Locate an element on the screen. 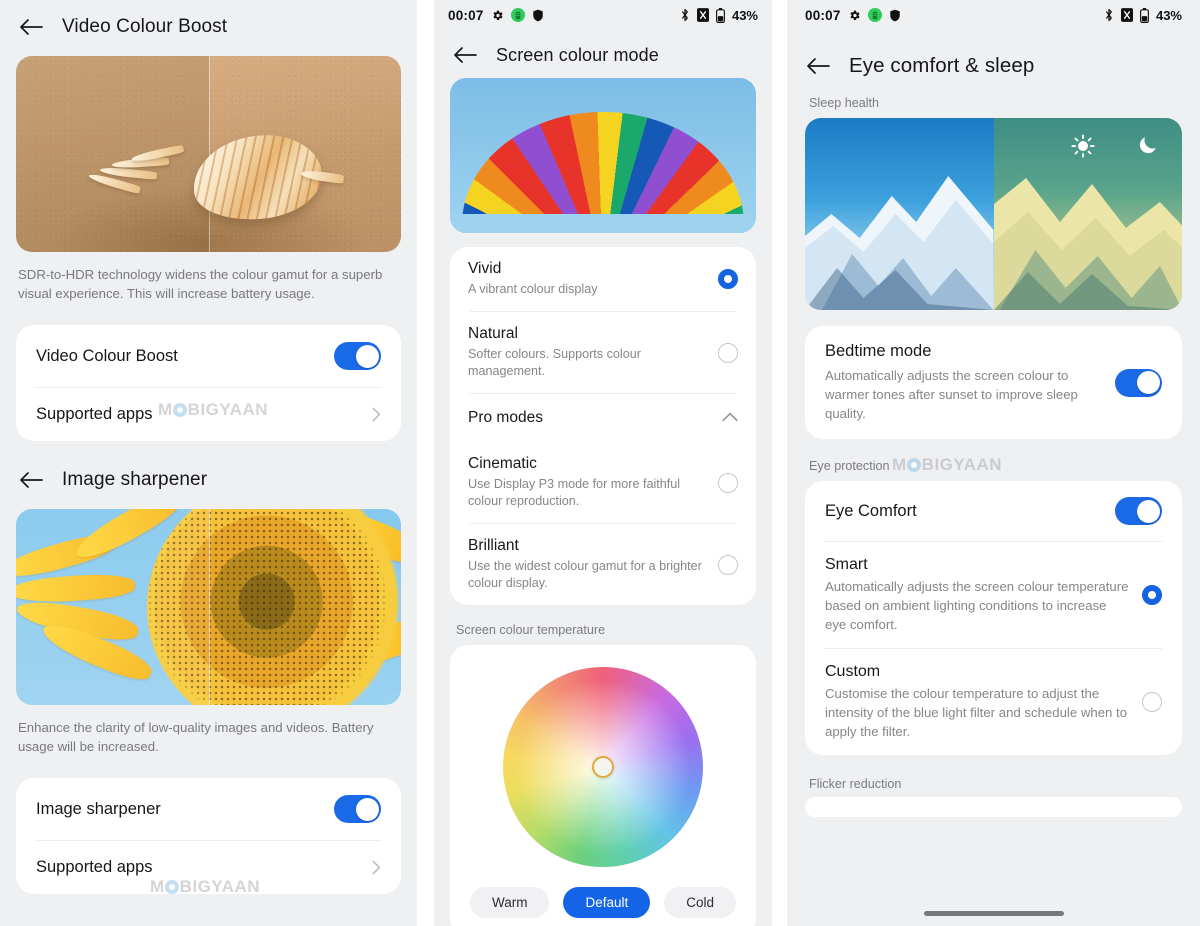 The height and width of the screenshot is (926, 1200). eye-comfort-toggle is located at coordinates (1138, 511).